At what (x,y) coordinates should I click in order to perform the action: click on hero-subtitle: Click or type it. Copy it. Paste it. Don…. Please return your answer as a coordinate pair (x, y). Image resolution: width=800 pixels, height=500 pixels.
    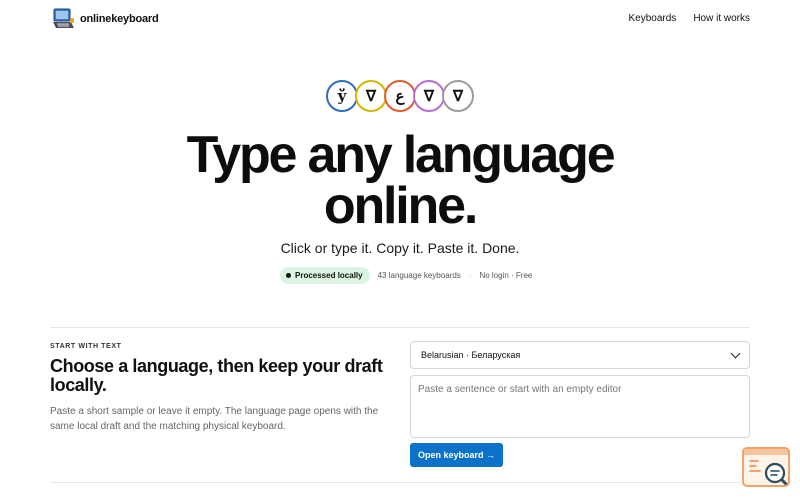
    Looking at the image, I should click on (400, 248).